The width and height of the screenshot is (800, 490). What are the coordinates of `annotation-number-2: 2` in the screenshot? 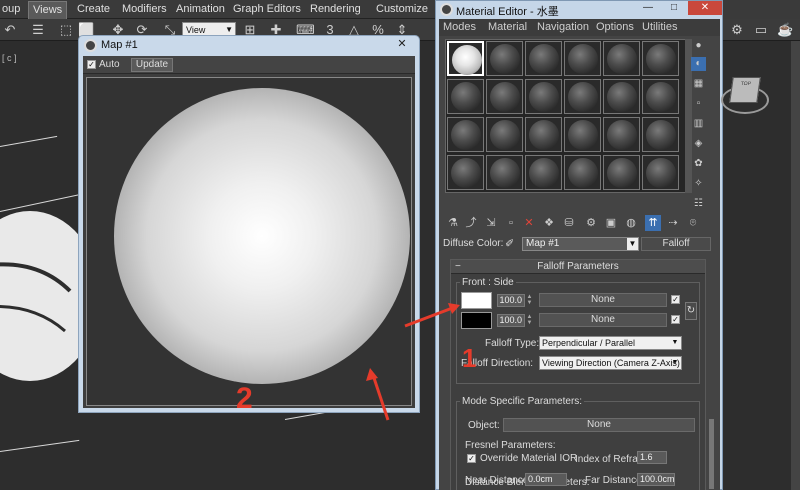 It's located at (244, 398).